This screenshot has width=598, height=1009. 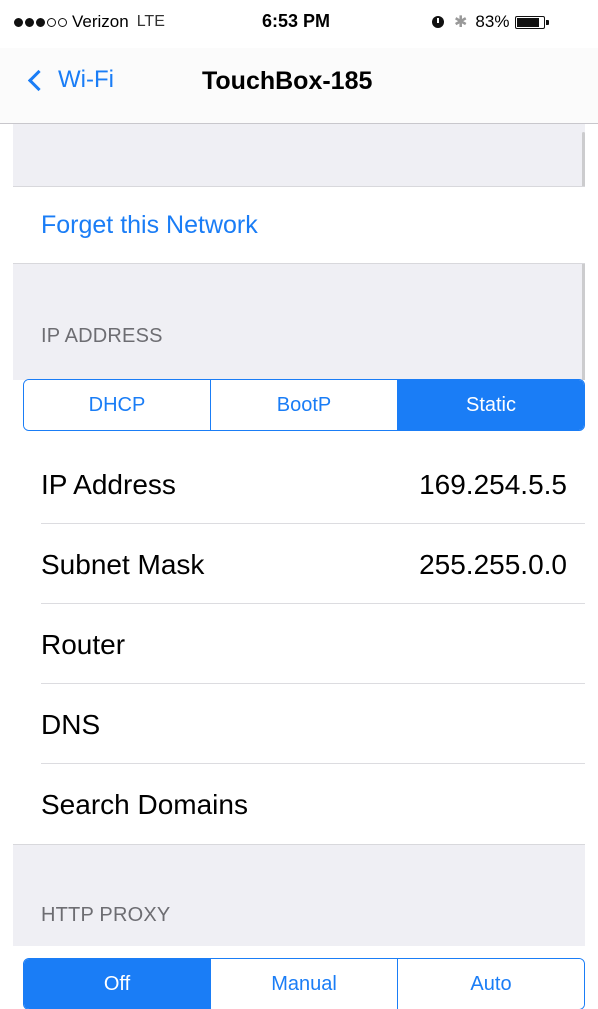 I want to click on router-row: Router, so click(x=299, y=644).